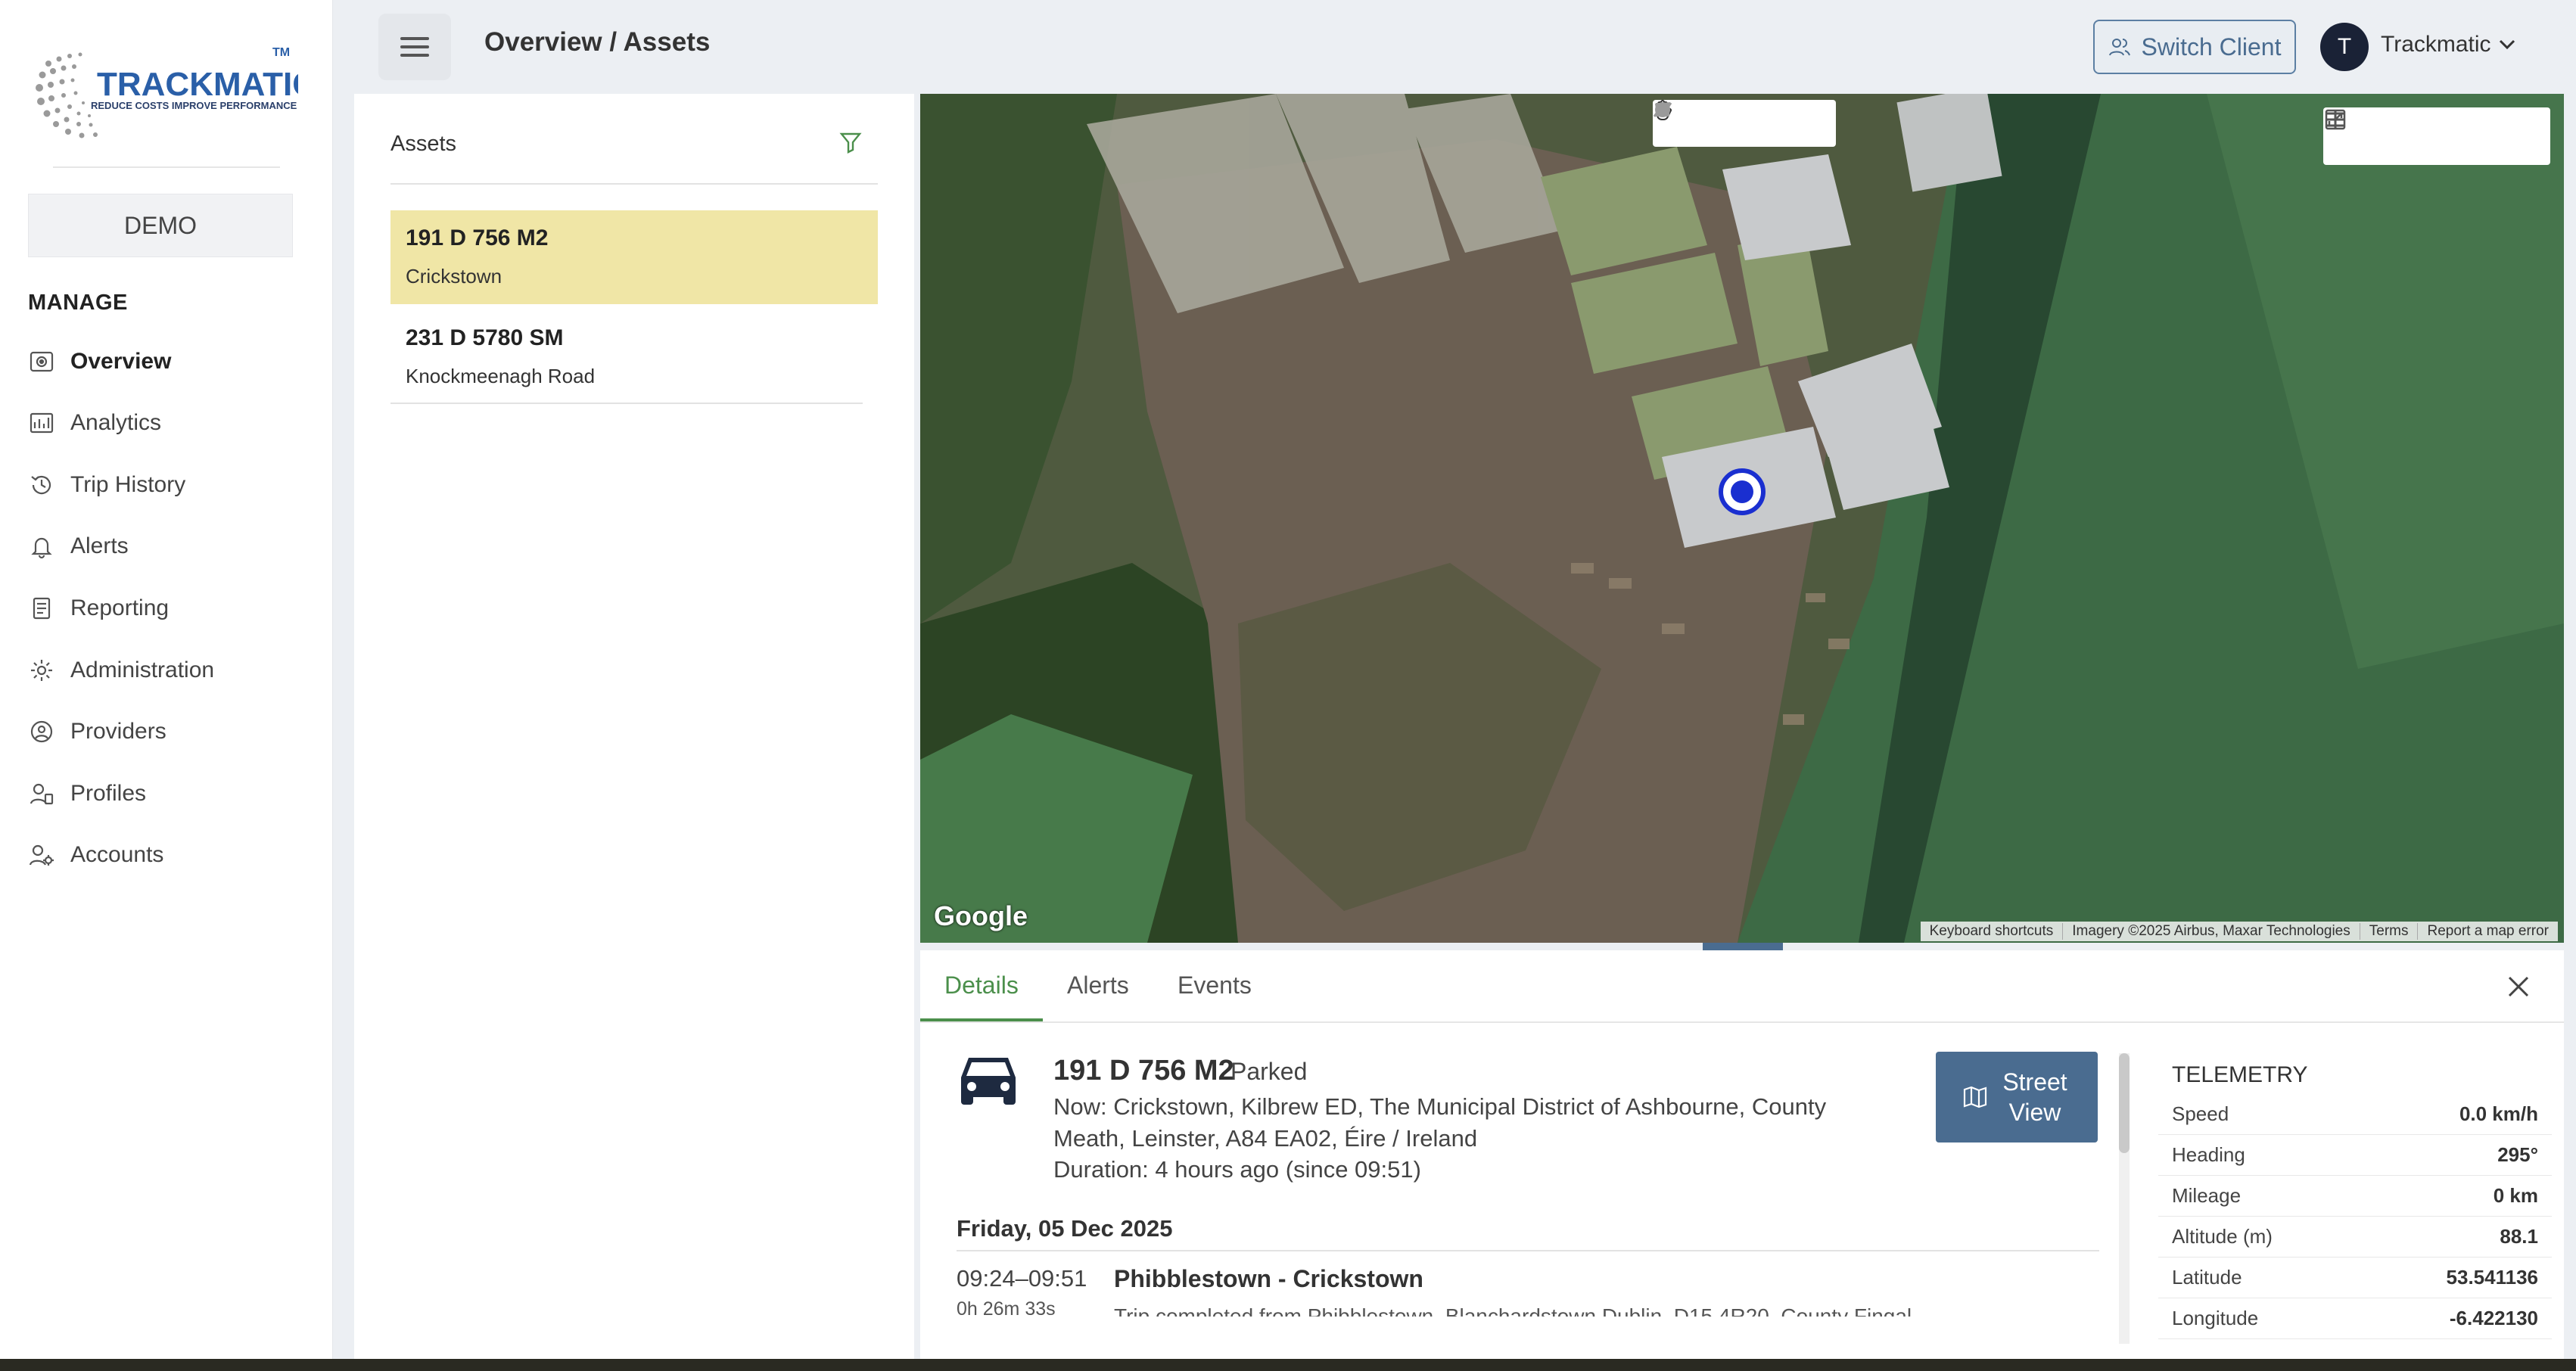 The image size is (2576, 1371). Describe the element at coordinates (2355, 1155) in the screenshot. I see `telemetry-row-heading: Heading 295°` at that location.